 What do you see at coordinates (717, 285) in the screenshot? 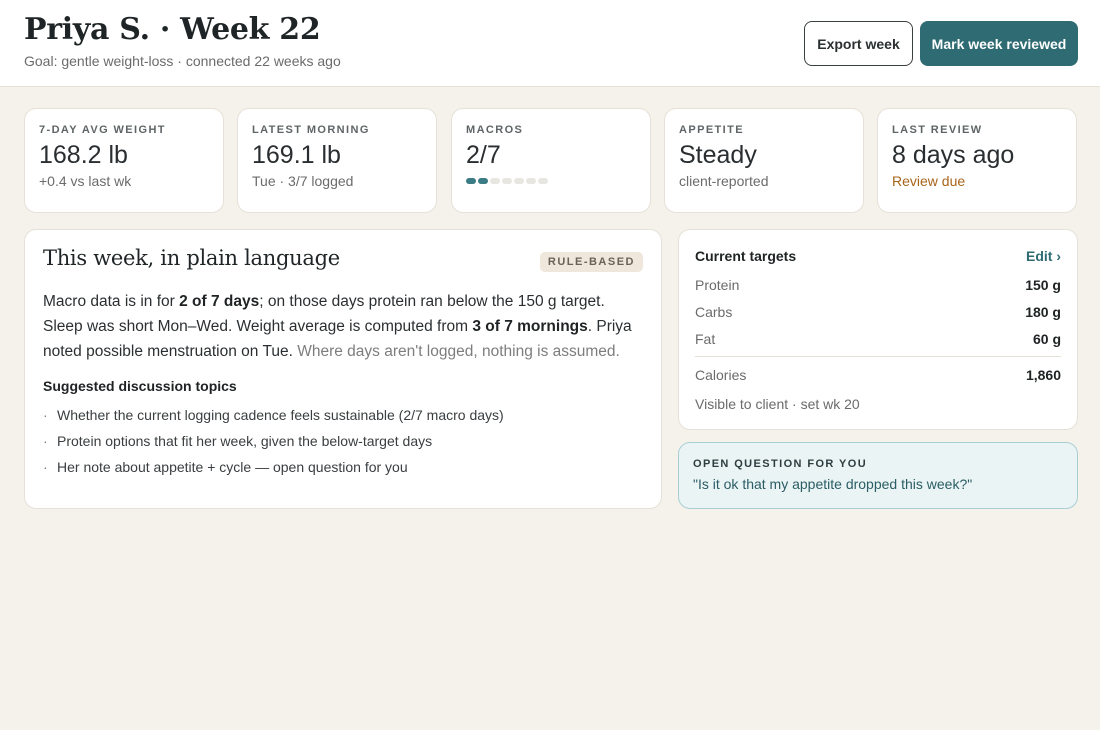
I see `target-label: Protein` at bounding box center [717, 285].